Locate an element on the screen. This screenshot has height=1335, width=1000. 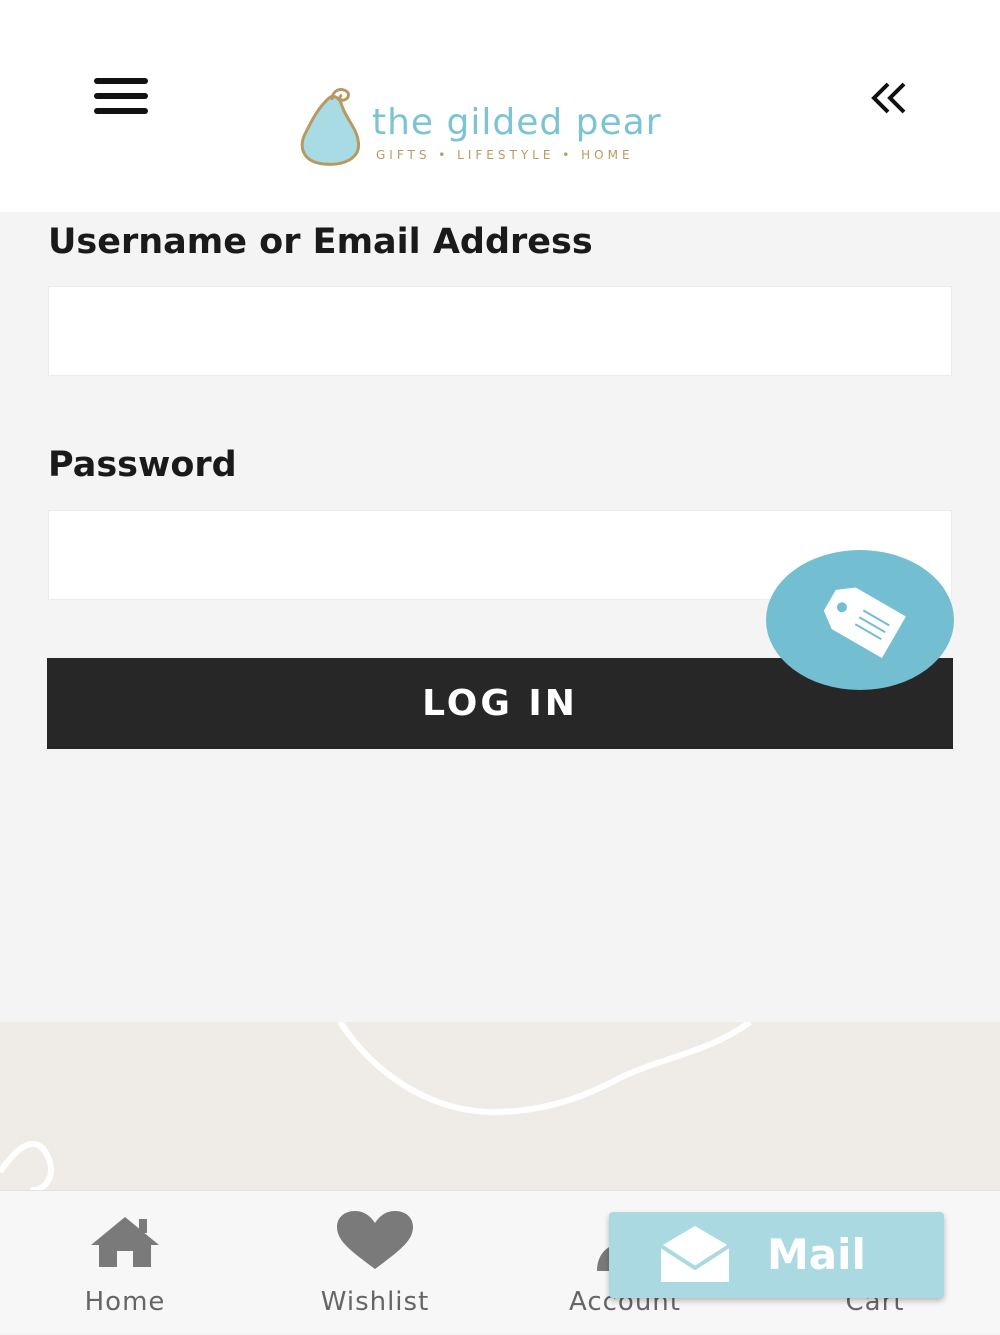
nav-item-home: Home is located at coordinates (125, 1263).